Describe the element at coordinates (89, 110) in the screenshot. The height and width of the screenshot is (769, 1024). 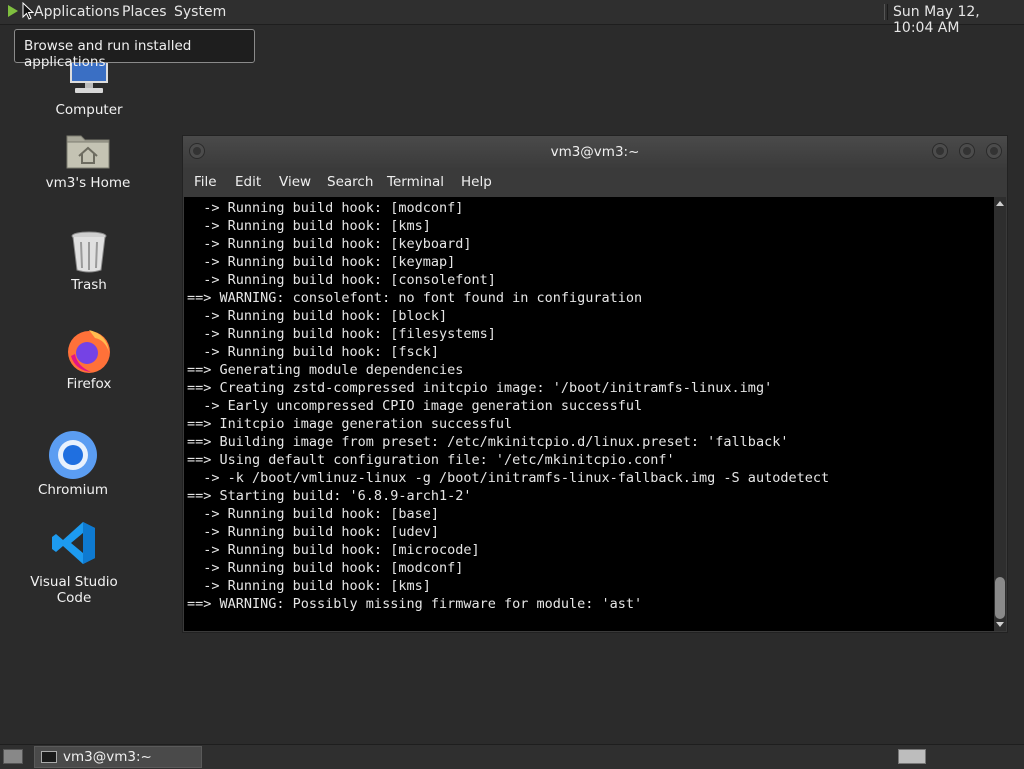
I see `desktop-icon-label: Computer` at that location.